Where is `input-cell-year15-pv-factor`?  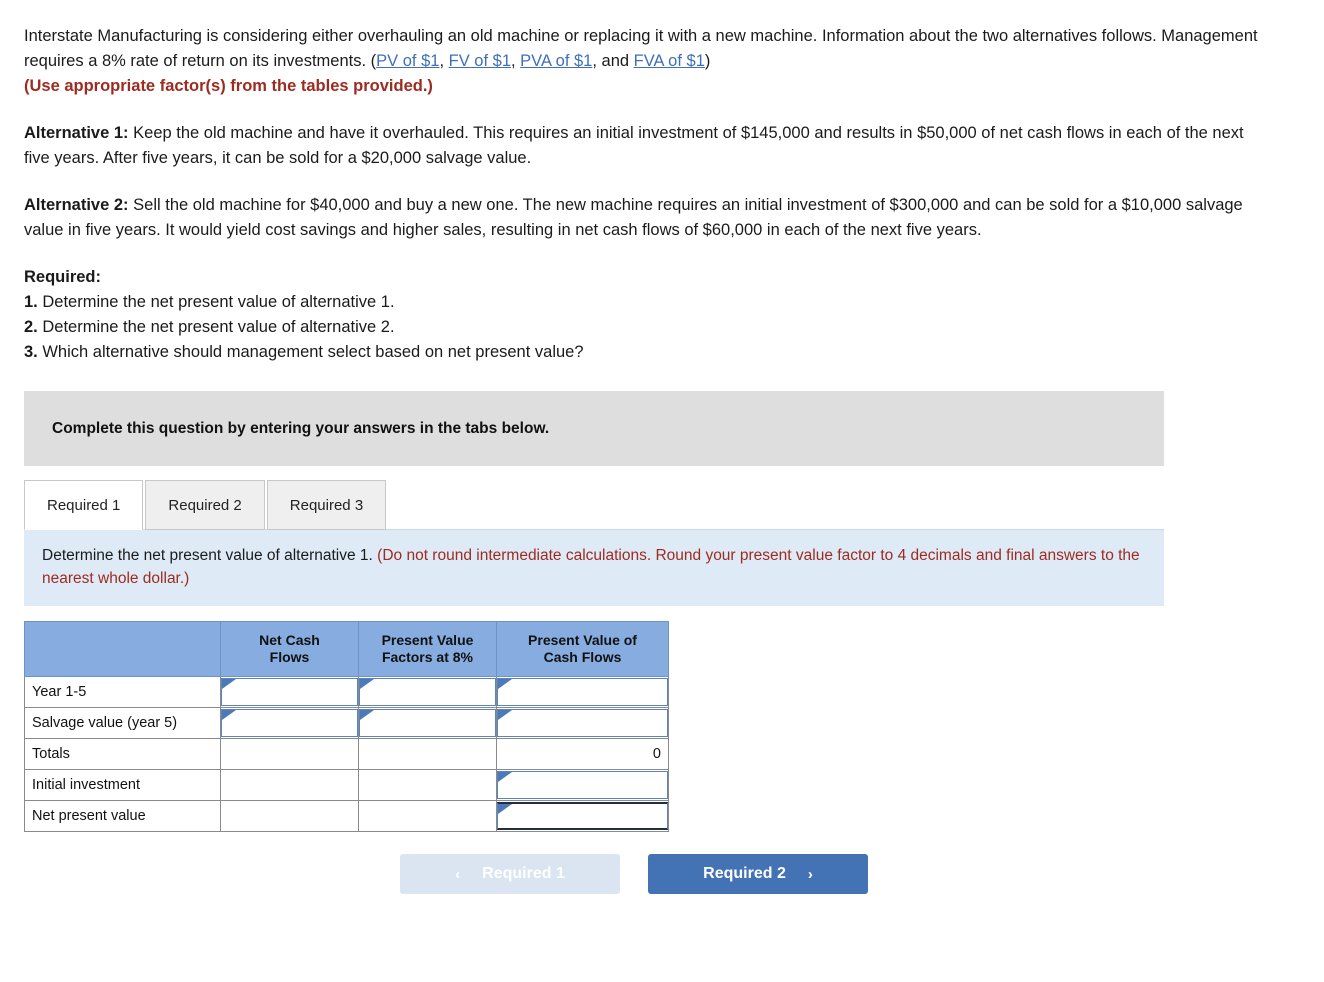
input-cell-year15-pv-factor is located at coordinates (427, 692).